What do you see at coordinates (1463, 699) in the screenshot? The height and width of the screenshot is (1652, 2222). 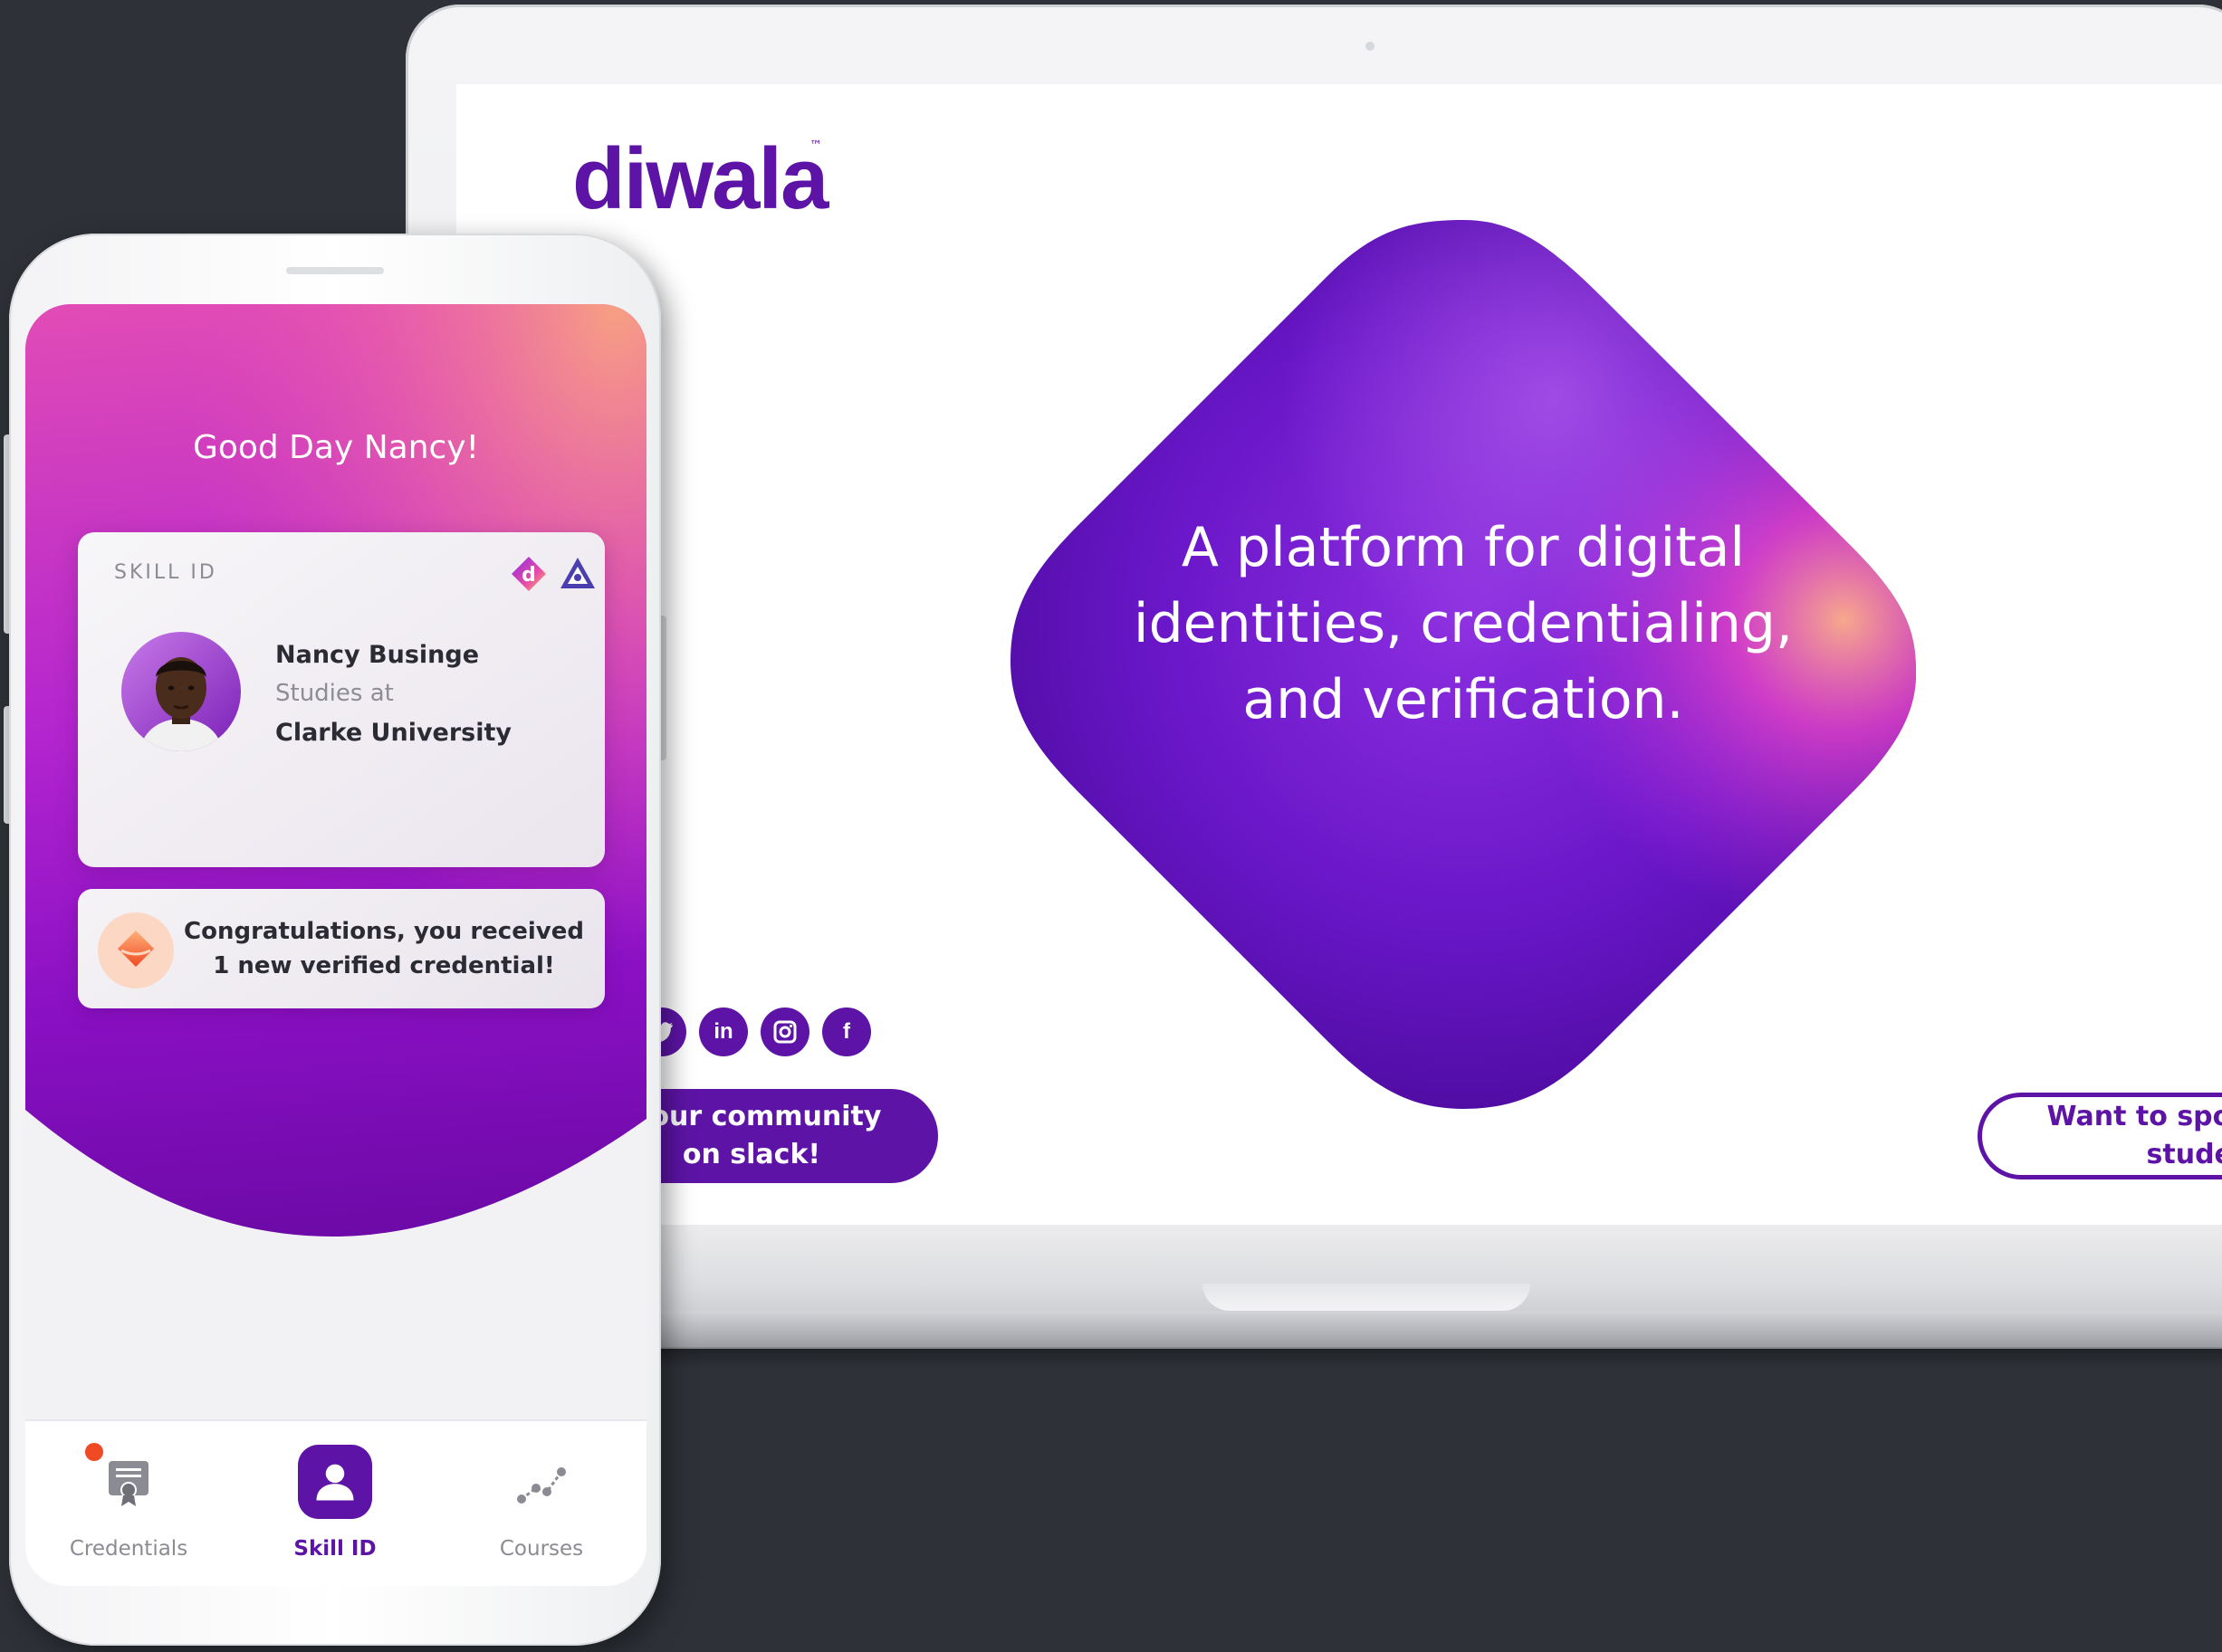 I see `hero-line-3: and verification.` at bounding box center [1463, 699].